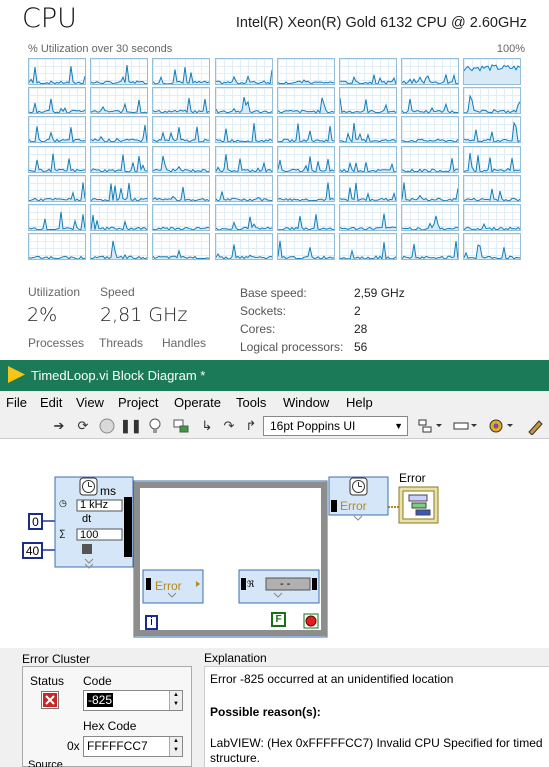 This screenshot has width=549, height=767. I want to click on explanation-label: Explanation, so click(235, 658).